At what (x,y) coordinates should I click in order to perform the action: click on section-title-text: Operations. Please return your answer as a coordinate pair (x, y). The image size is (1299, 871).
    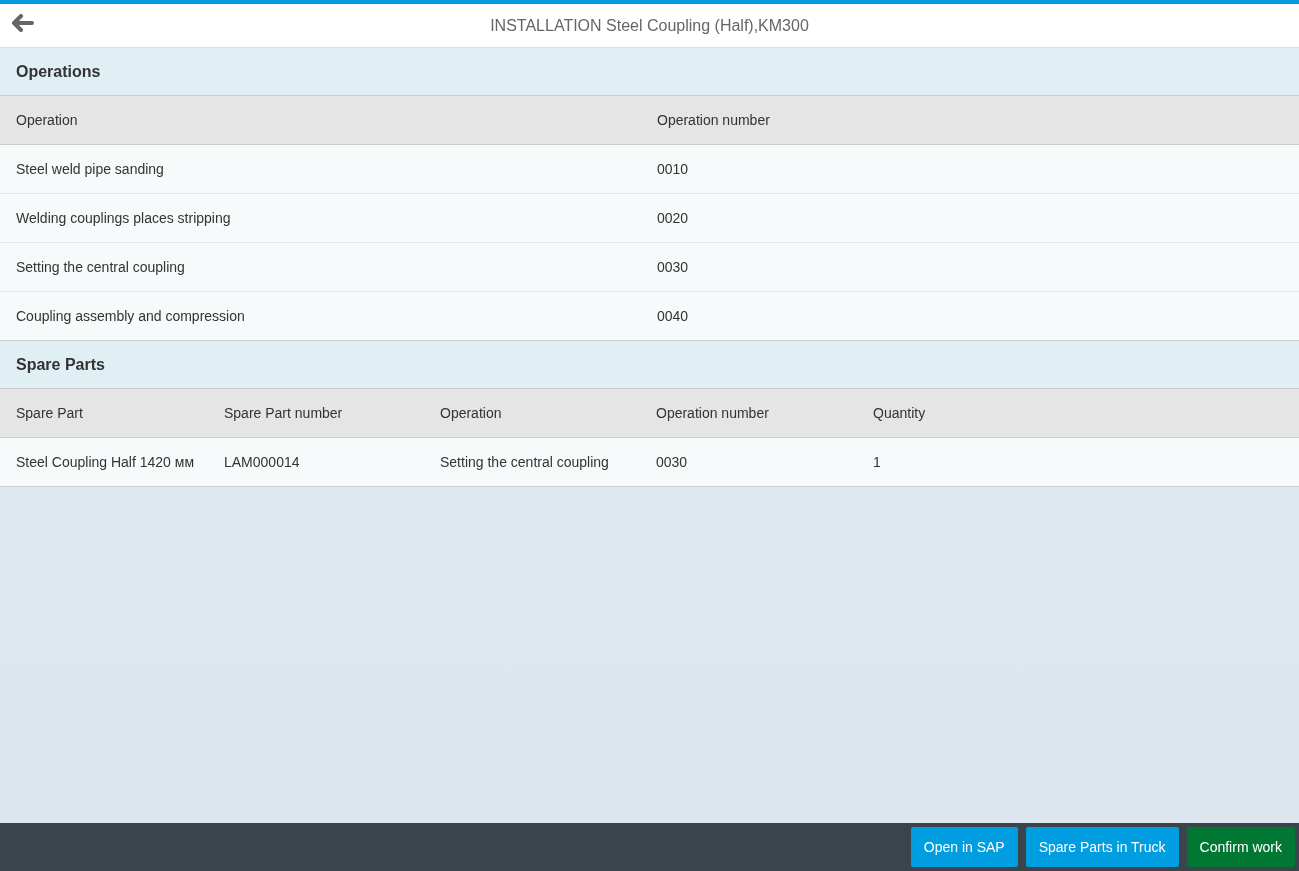
    Looking at the image, I should click on (58, 71).